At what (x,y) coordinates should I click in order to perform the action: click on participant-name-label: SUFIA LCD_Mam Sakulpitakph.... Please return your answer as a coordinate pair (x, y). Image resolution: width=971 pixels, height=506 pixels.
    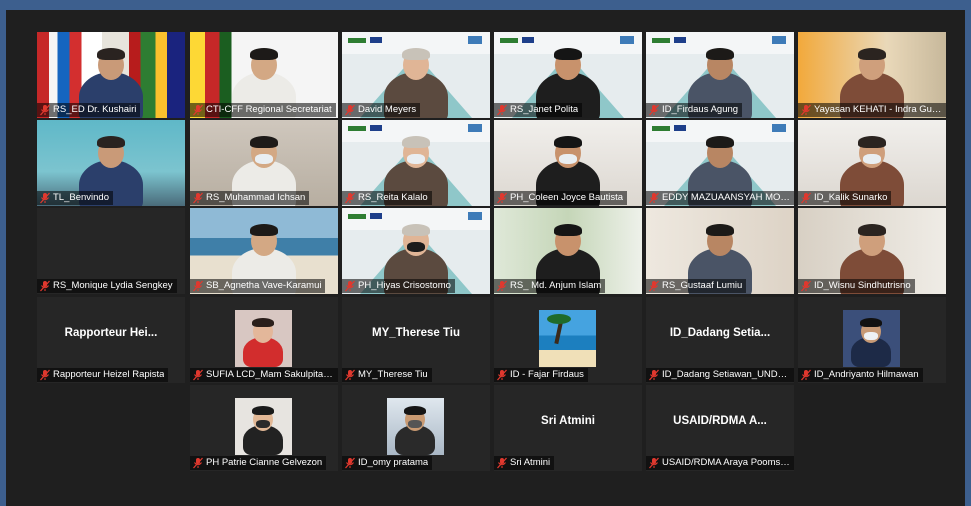
    Looking at the image, I should click on (264, 375).